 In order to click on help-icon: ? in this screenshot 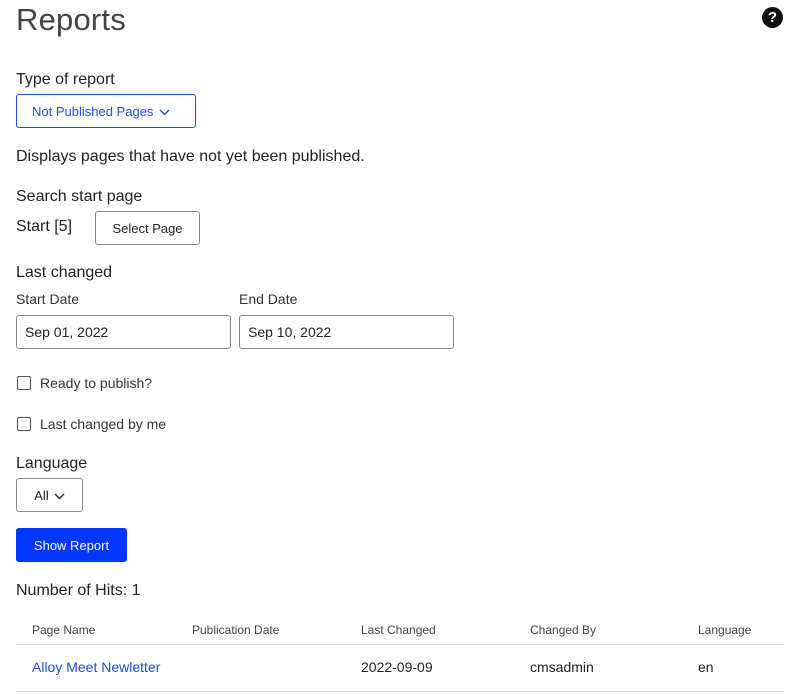, I will do `click(772, 17)`.